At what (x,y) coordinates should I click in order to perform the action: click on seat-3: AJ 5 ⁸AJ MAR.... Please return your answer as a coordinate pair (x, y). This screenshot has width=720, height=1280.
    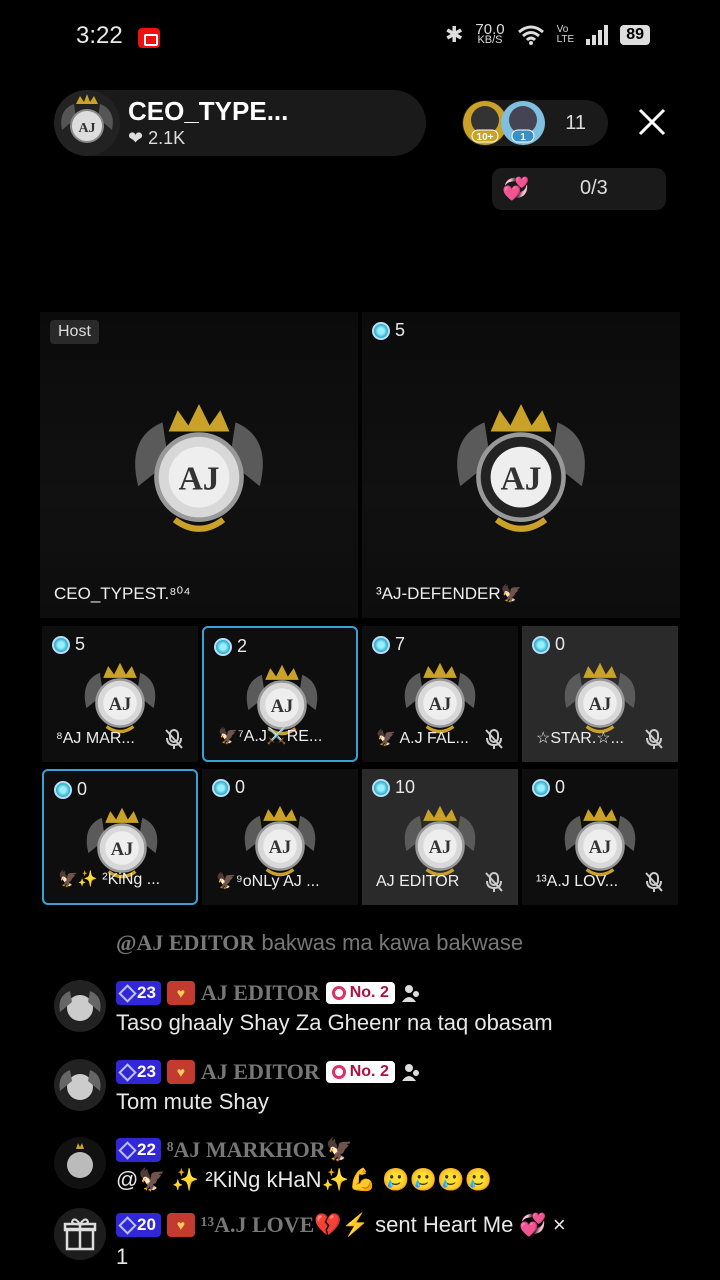
    Looking at the image, I should click on (120, 694).